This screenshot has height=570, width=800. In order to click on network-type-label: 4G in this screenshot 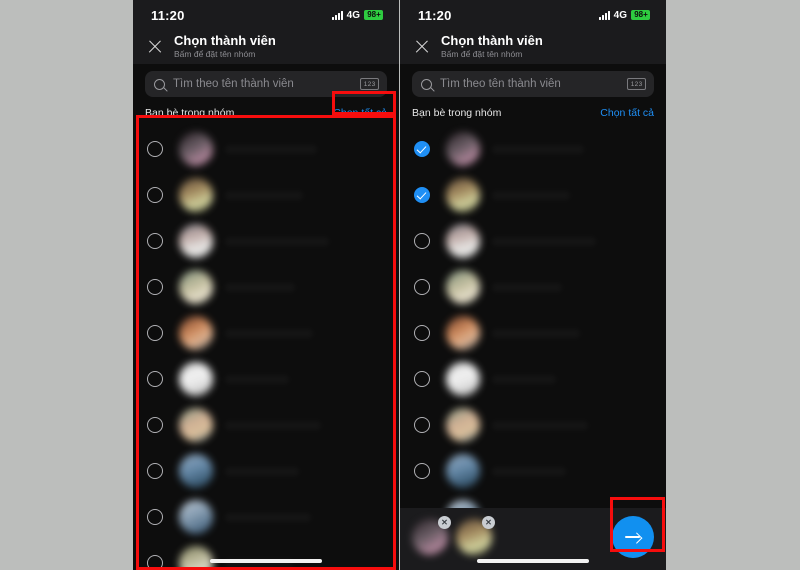, I will do `click(353, 15)`.